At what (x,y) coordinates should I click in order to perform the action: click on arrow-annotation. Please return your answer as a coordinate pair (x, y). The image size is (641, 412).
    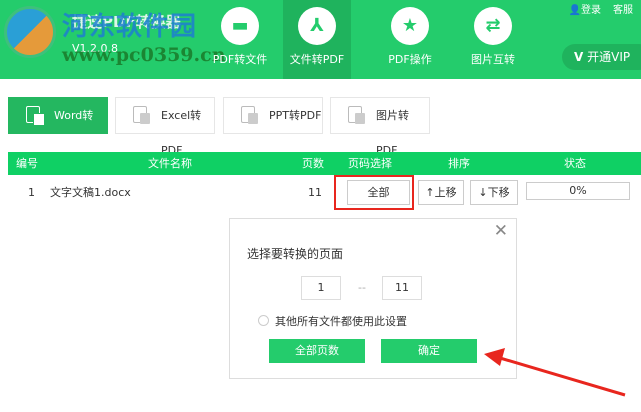
    Looking at the image, I should click on (555, 372).